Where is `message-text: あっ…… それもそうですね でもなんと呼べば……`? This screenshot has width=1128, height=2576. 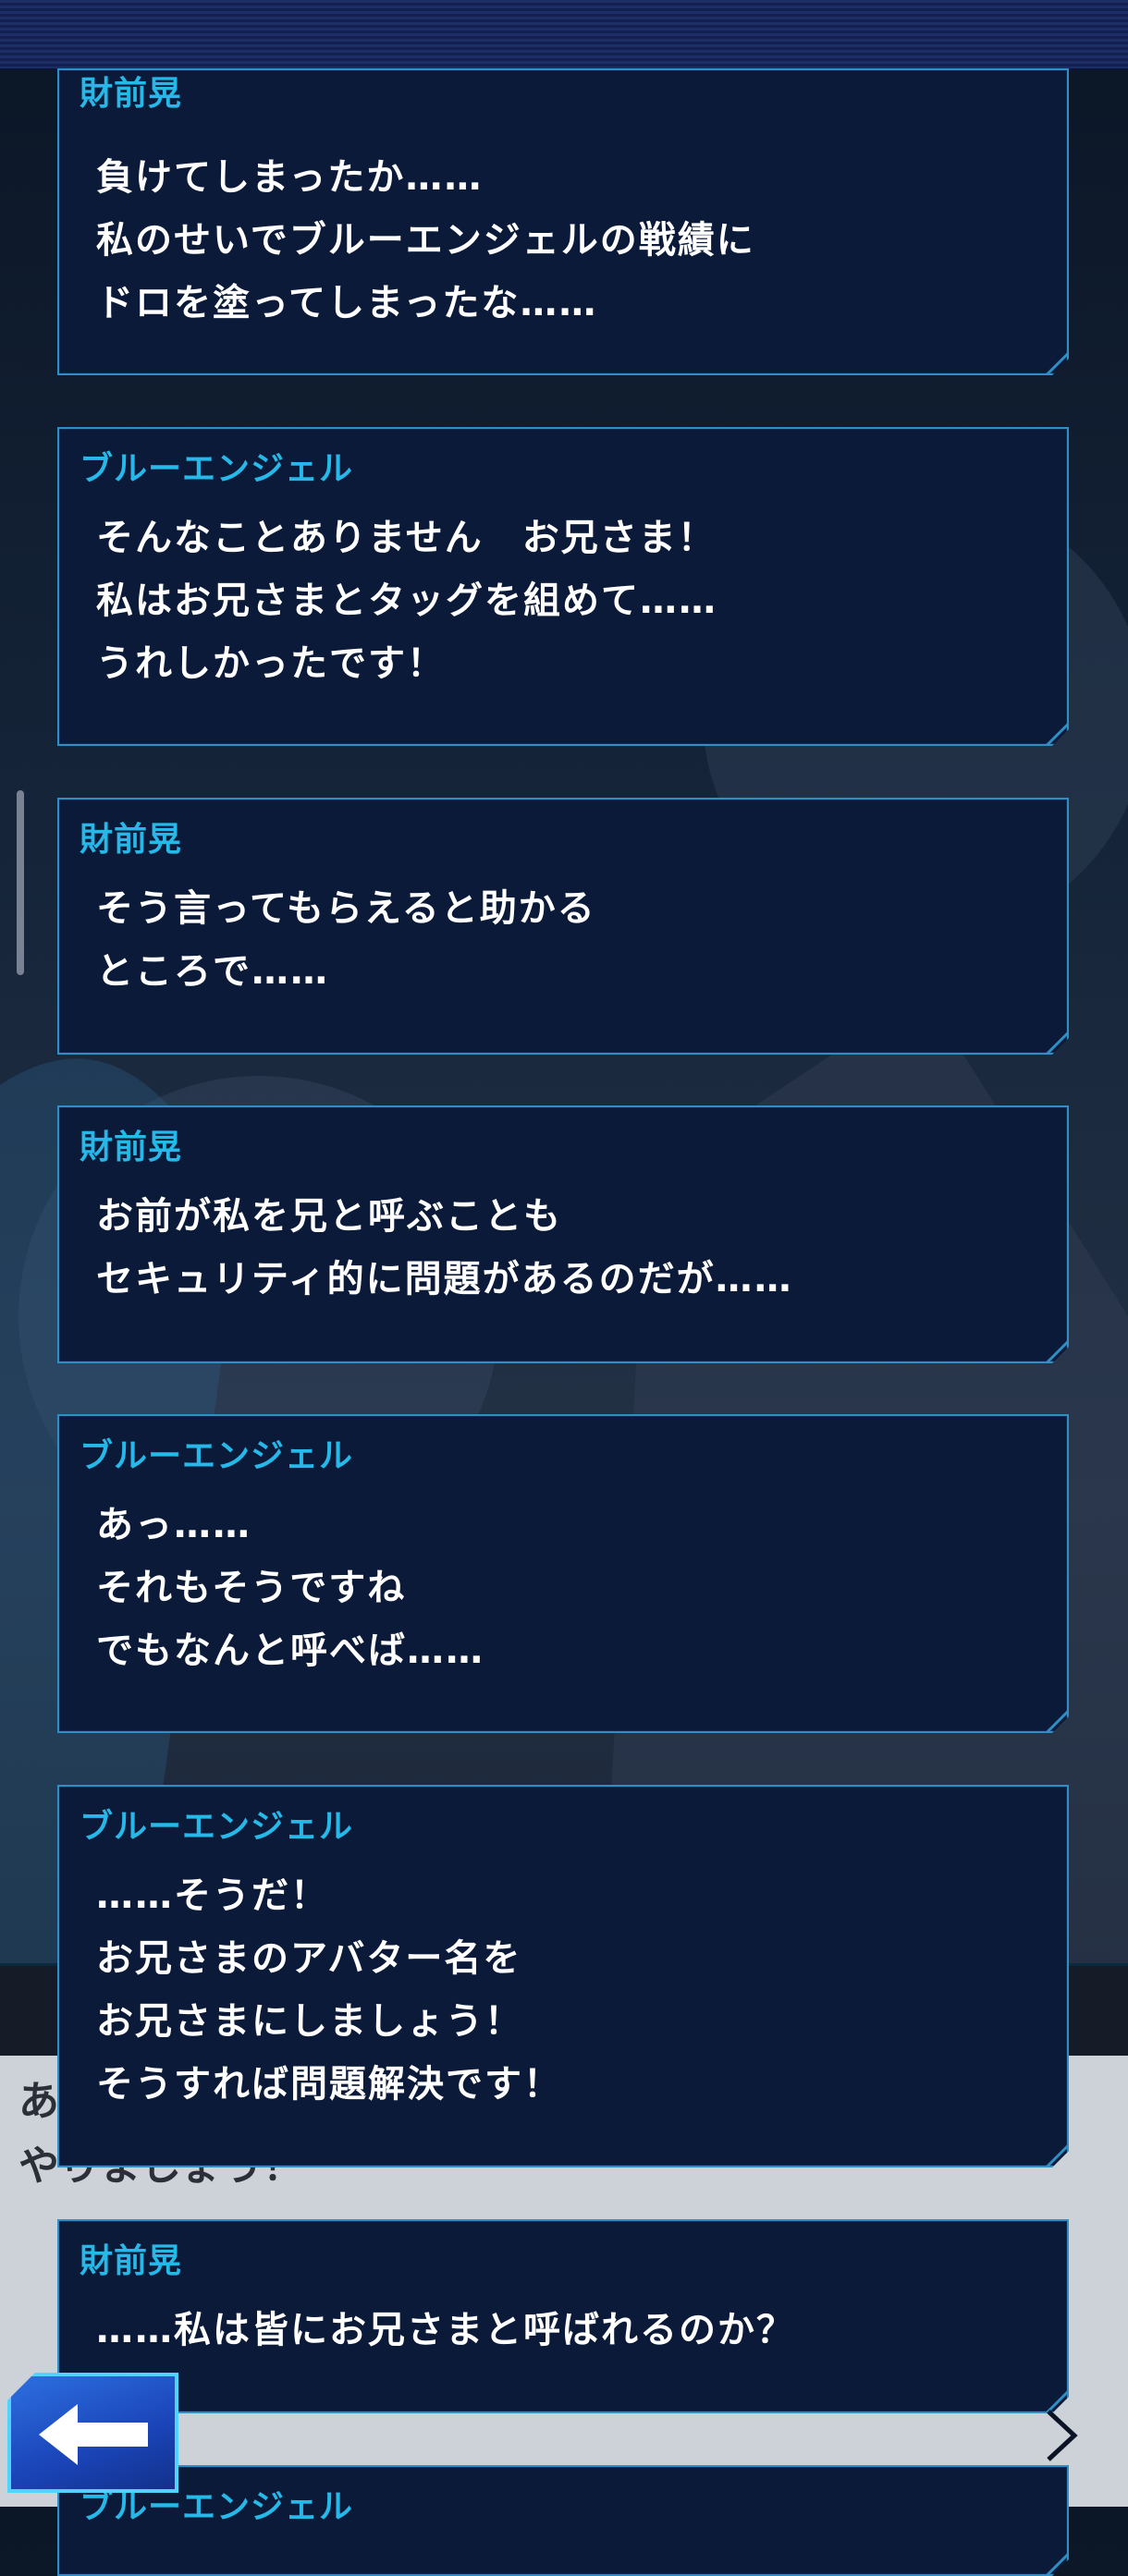 message-text: あっ…… それもそうですね でもなんと呼べば…… is located at coordinates (290, 1588).